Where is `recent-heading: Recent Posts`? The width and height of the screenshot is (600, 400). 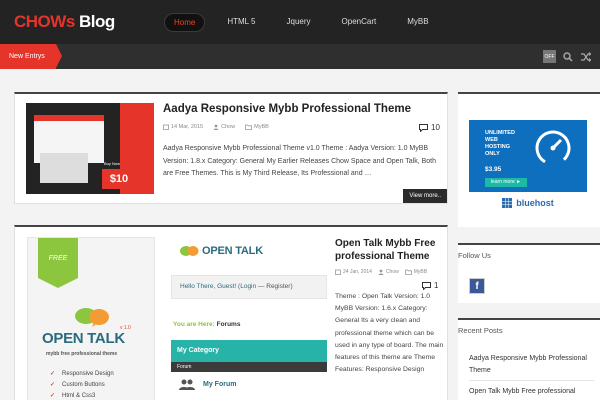
recent-heading: Recent Posts is located at coordinates (480, 330).